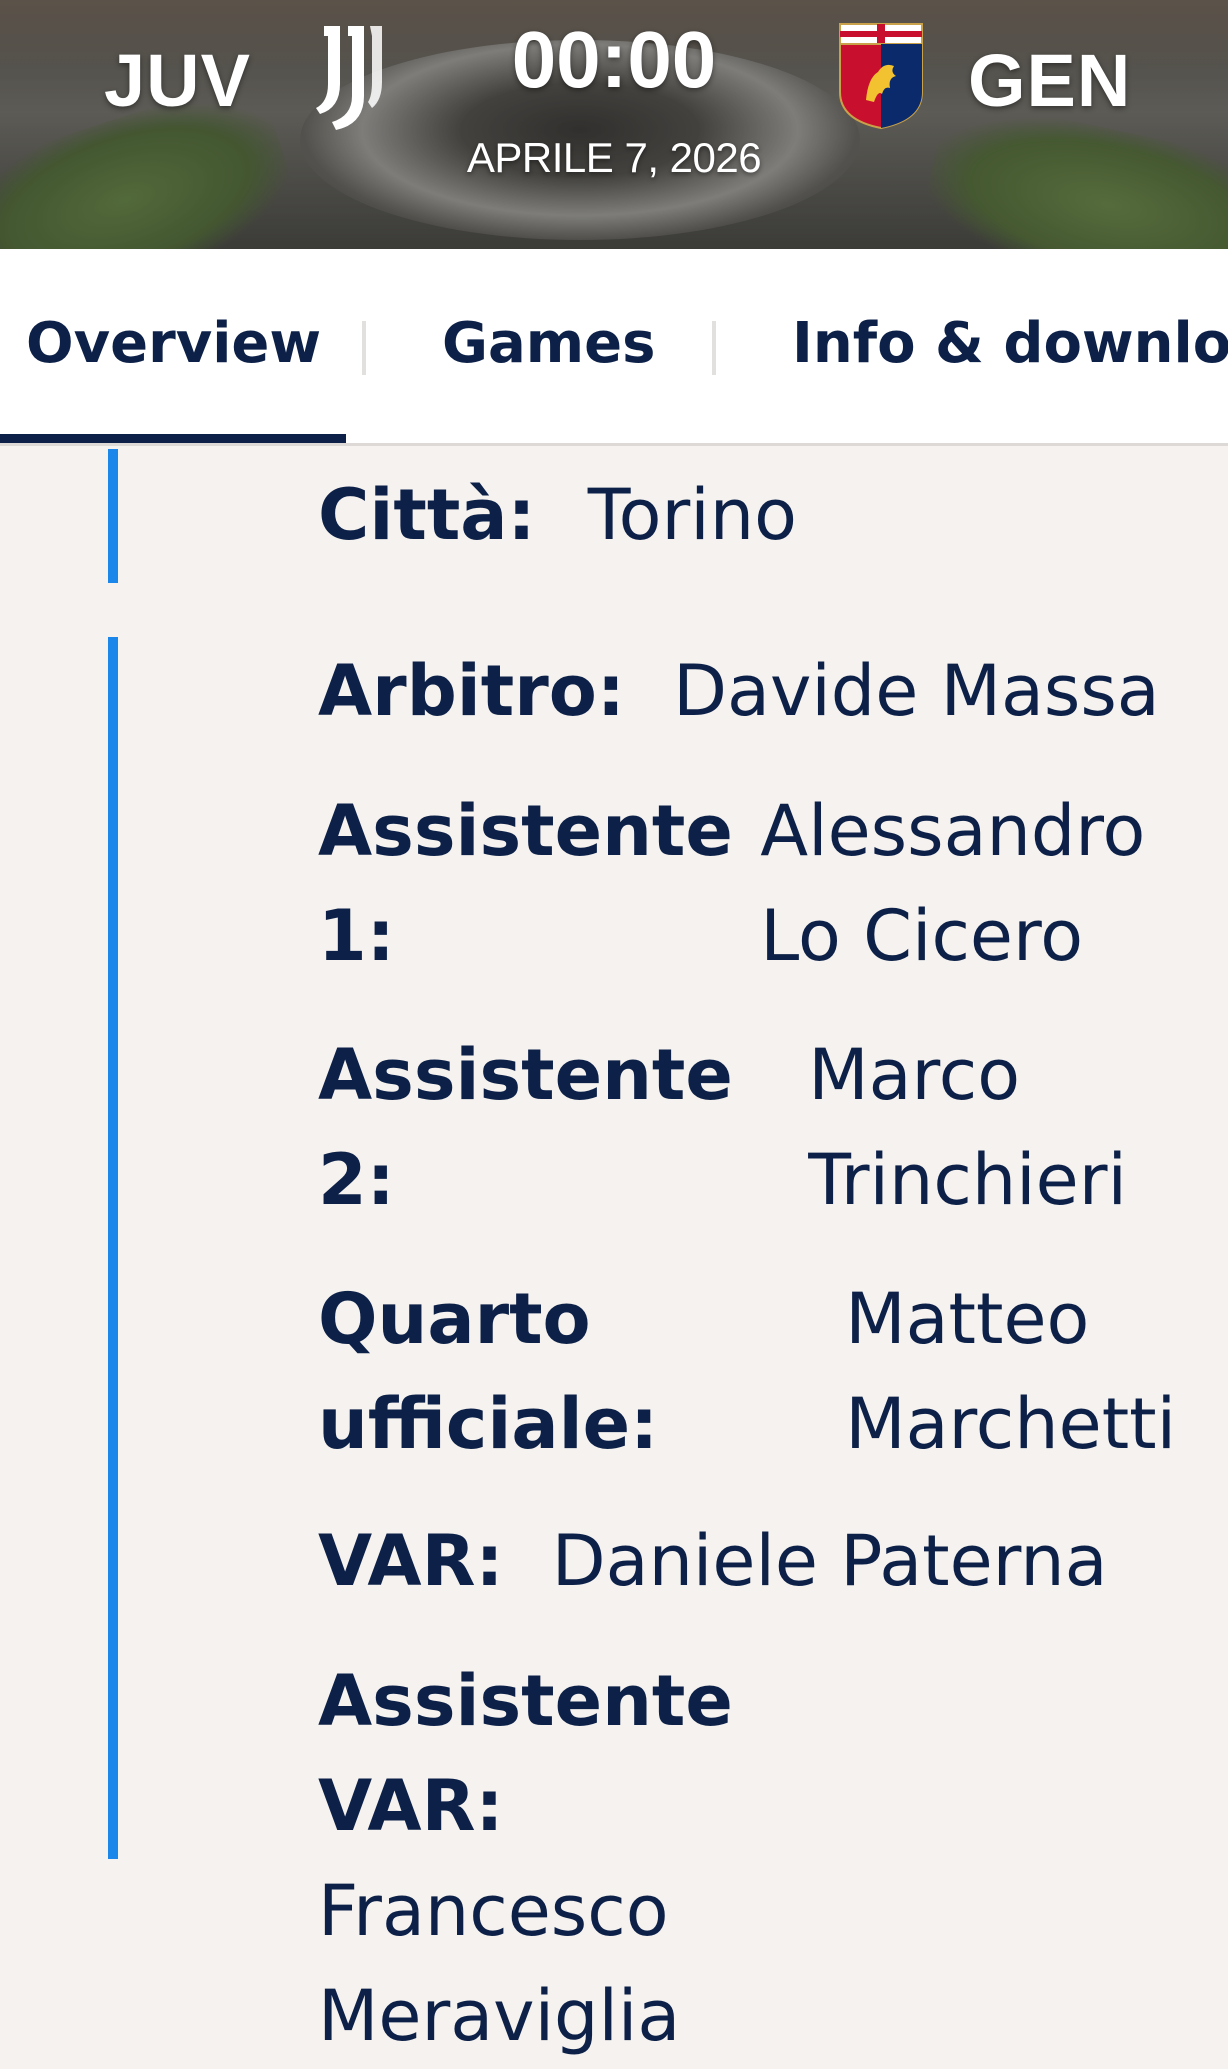 This screenshot has height=2069, width=1228. Describe the element at coordinates (525, 1753) in the screenshot. I see `official-label: Assistente VAR:` at that location.